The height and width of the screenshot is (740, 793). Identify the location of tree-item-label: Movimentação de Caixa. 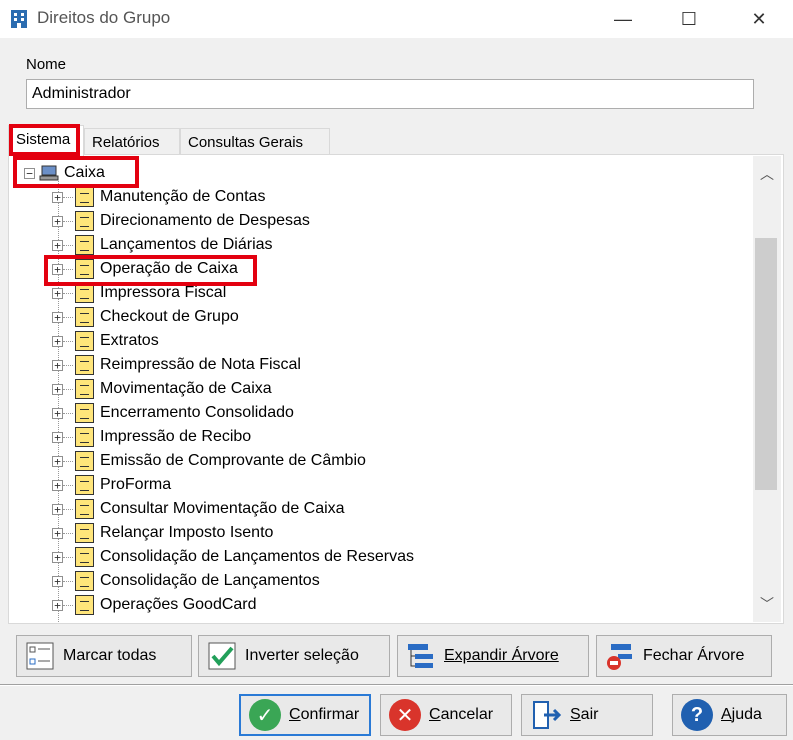
(186, 388).